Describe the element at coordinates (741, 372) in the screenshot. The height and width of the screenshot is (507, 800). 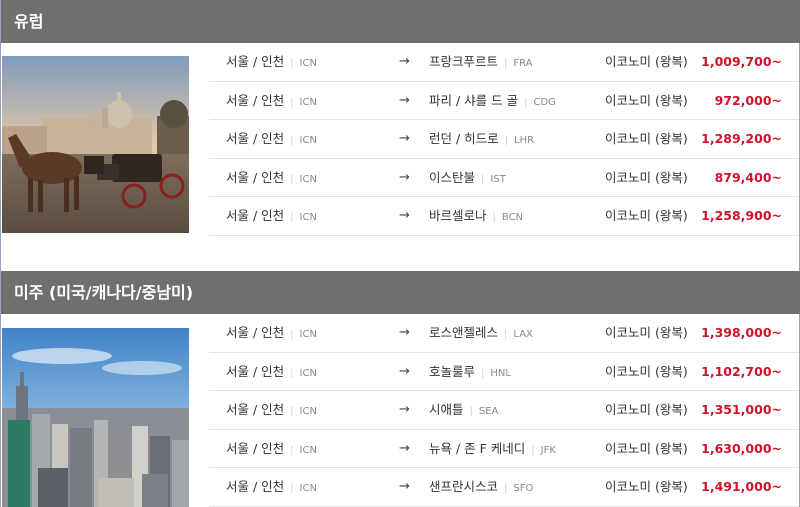
I see `fare-price: 1,102,700~` at that location.